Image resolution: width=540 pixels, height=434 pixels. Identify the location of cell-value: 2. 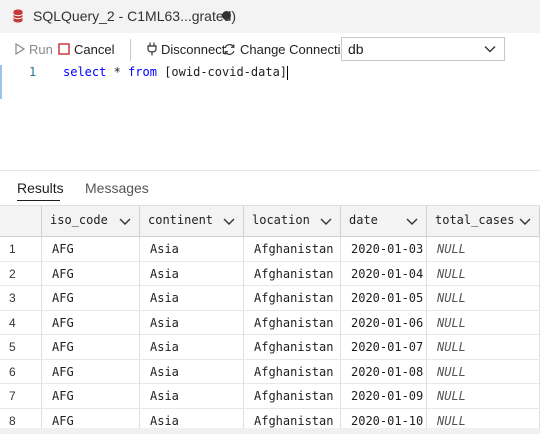
(12, 273).